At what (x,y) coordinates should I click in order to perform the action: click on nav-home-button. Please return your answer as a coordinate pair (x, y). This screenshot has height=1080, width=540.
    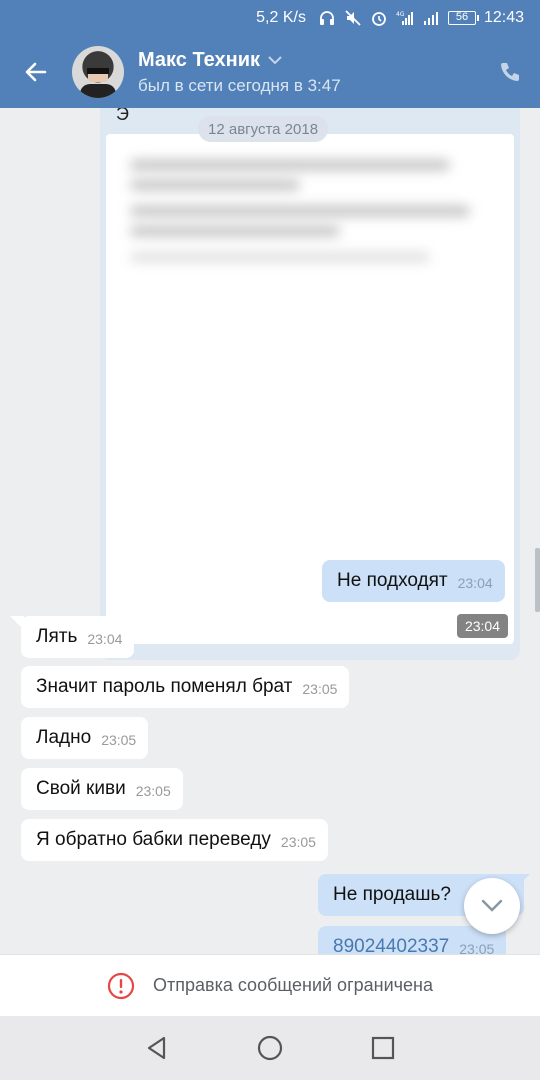
    Looking at the image, I should click on (270, 1048).